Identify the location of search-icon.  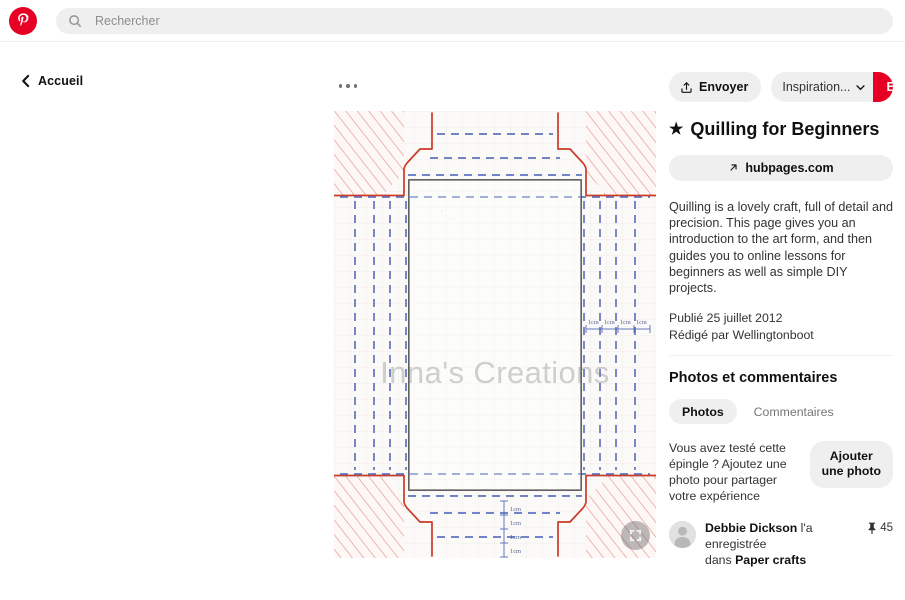
(75, 21).